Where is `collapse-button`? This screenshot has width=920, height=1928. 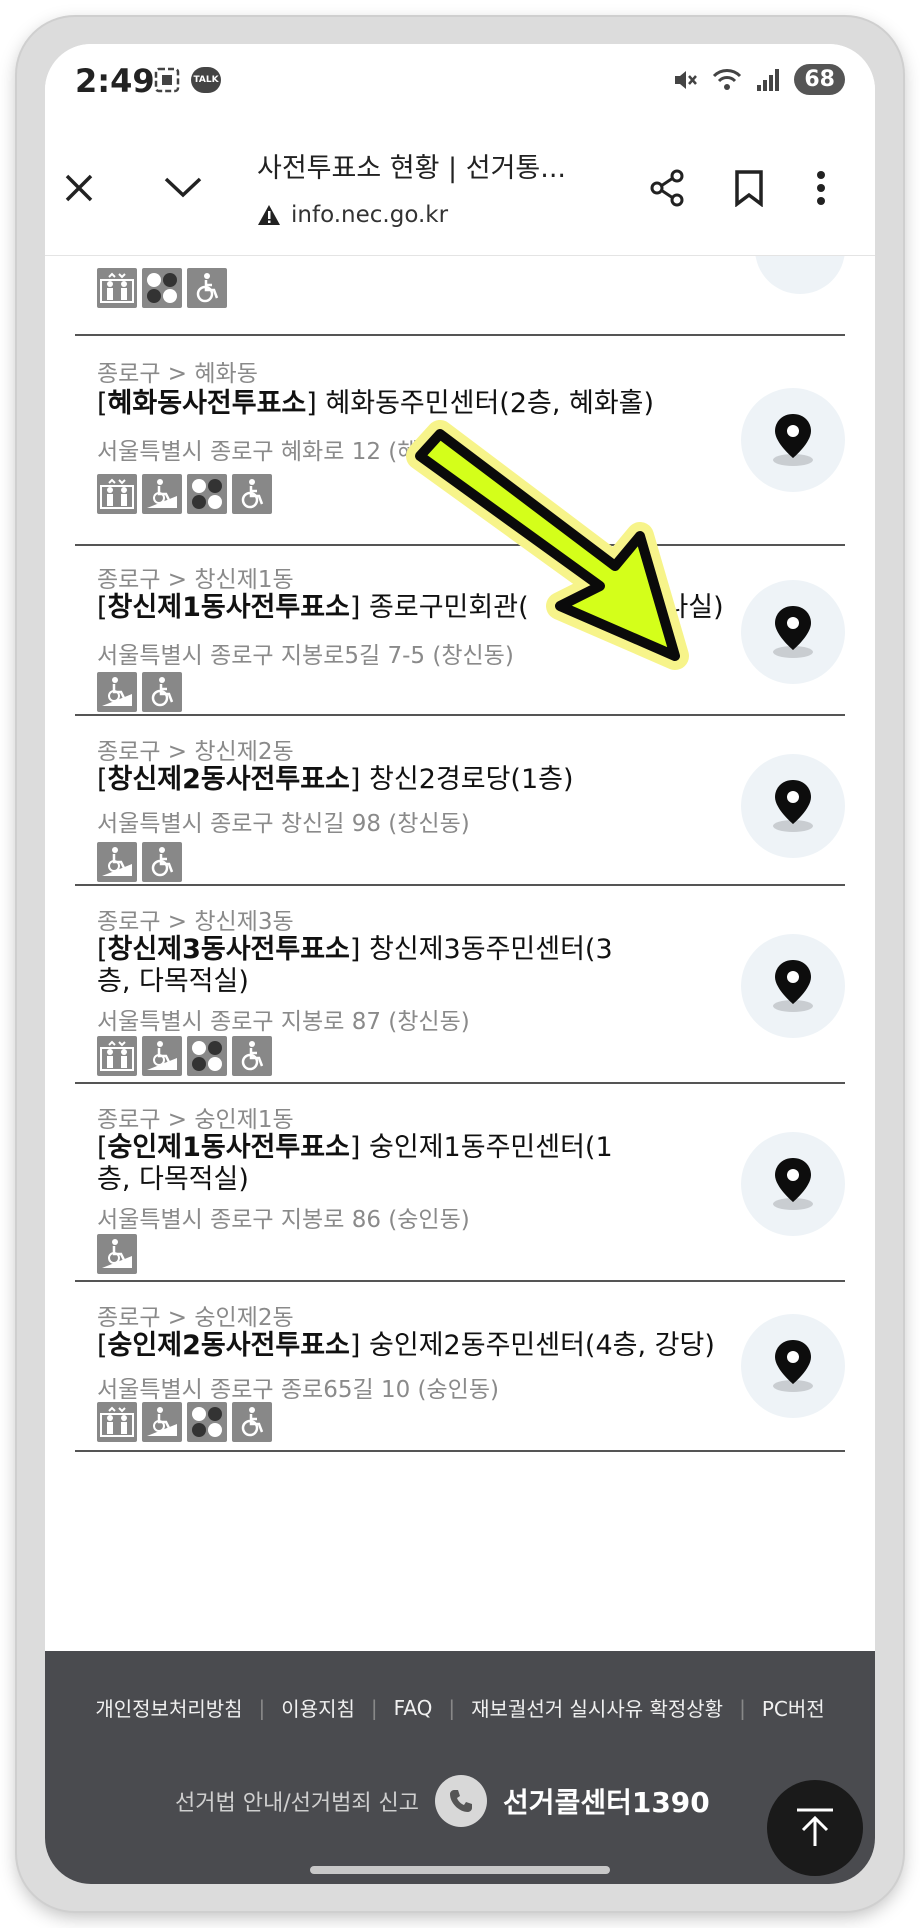 collapse-button is located at coordinates (183, 188).